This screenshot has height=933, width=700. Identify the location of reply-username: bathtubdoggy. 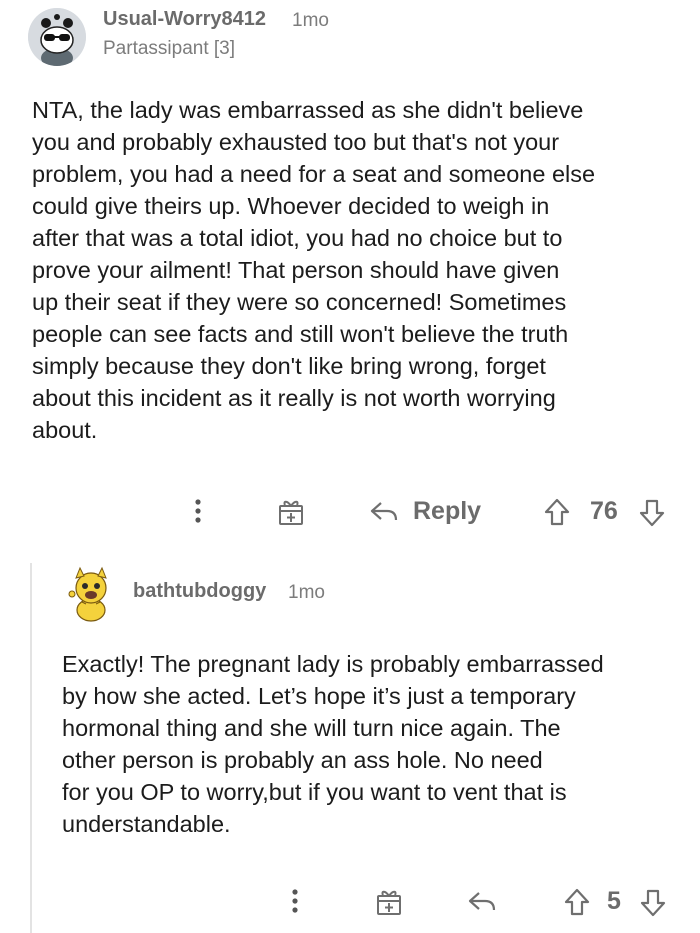
(199, 591).